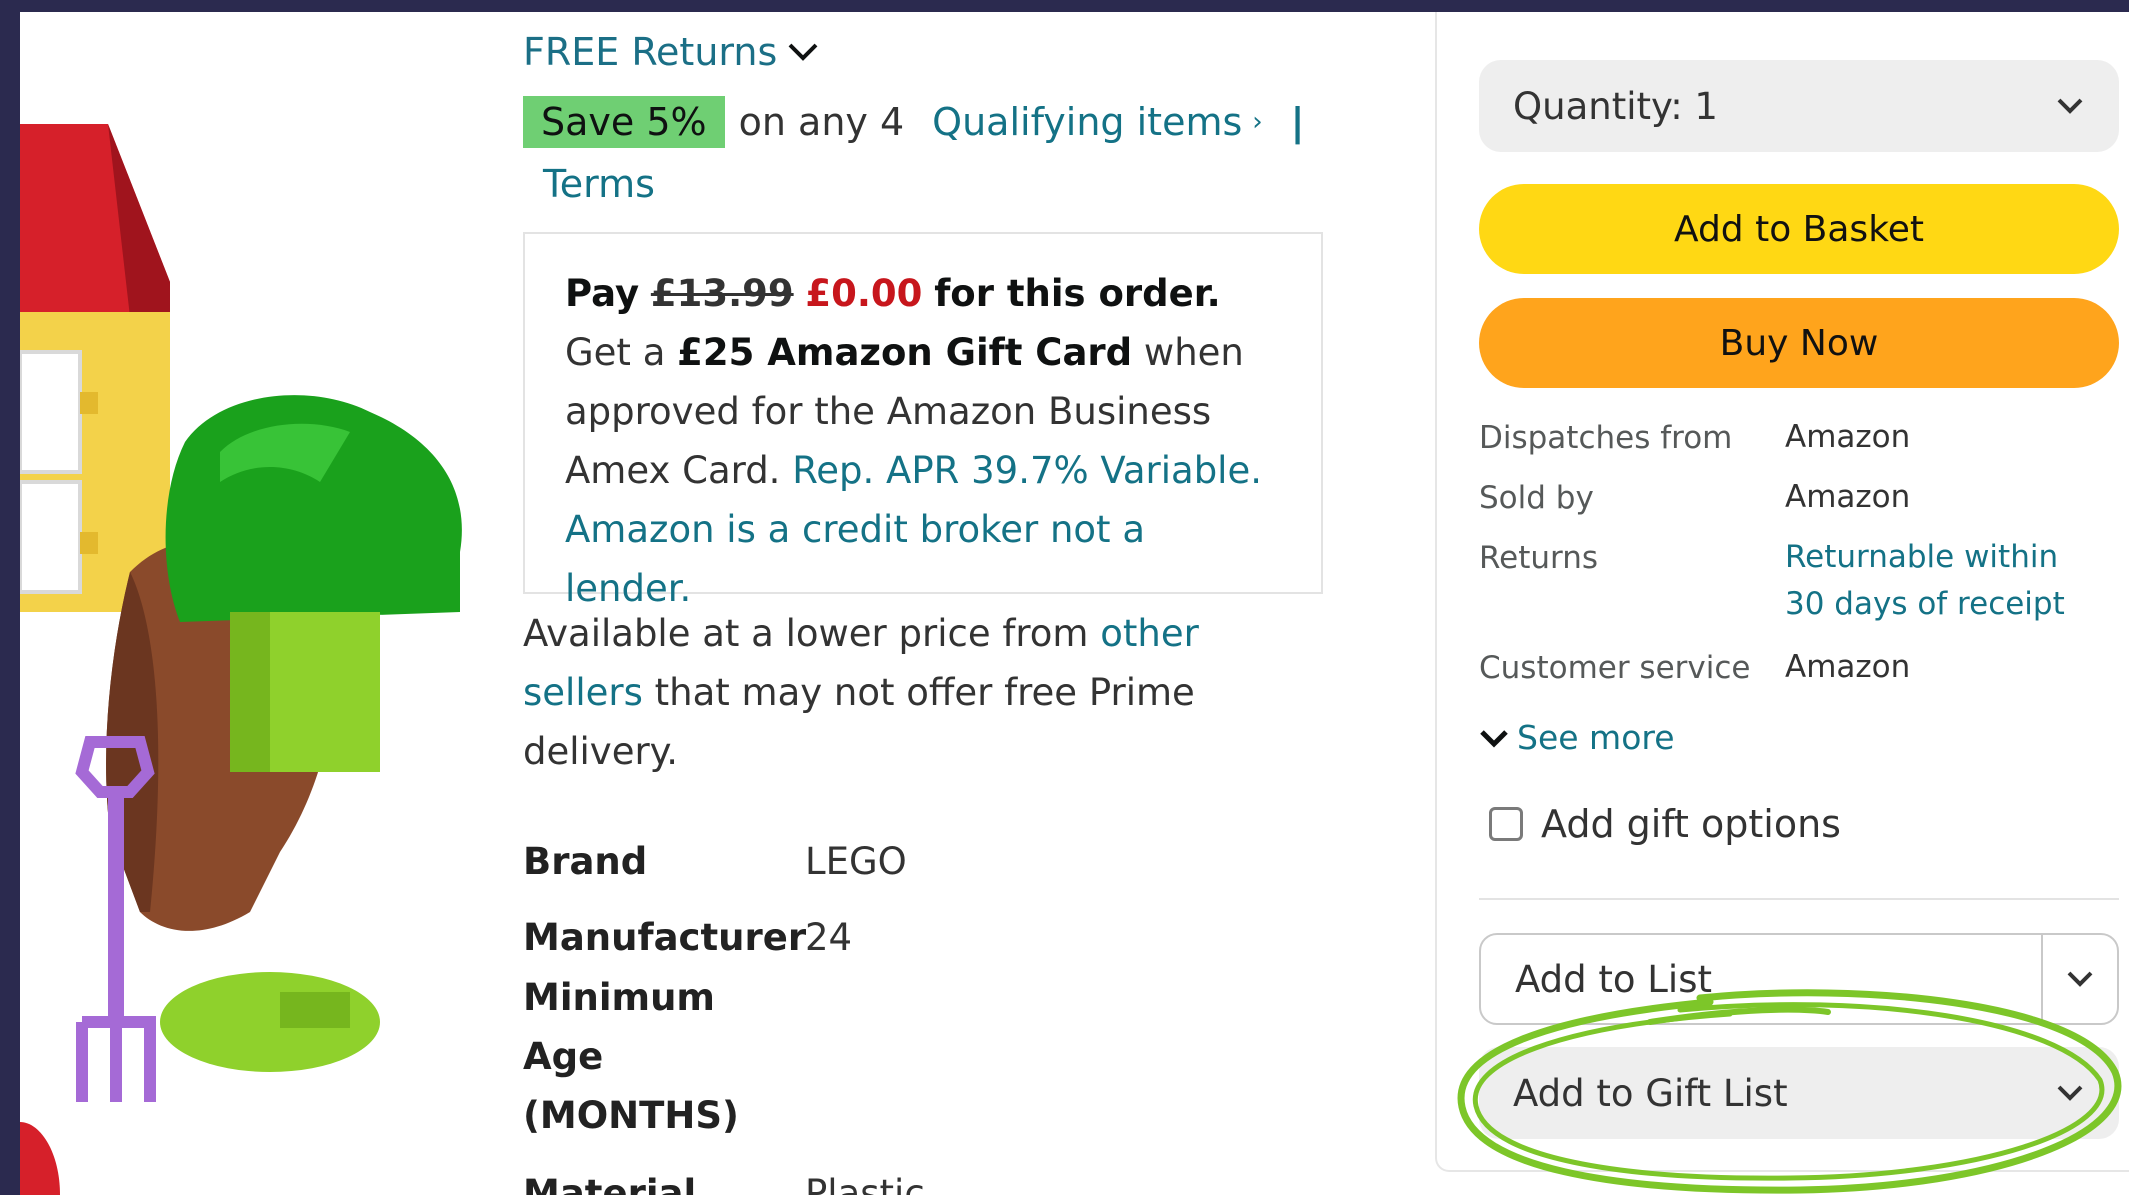 The height and width of the screenshot is (1195, 2129). I want to click on info-row: Dispatches from Amazon, so click(1694, 440).